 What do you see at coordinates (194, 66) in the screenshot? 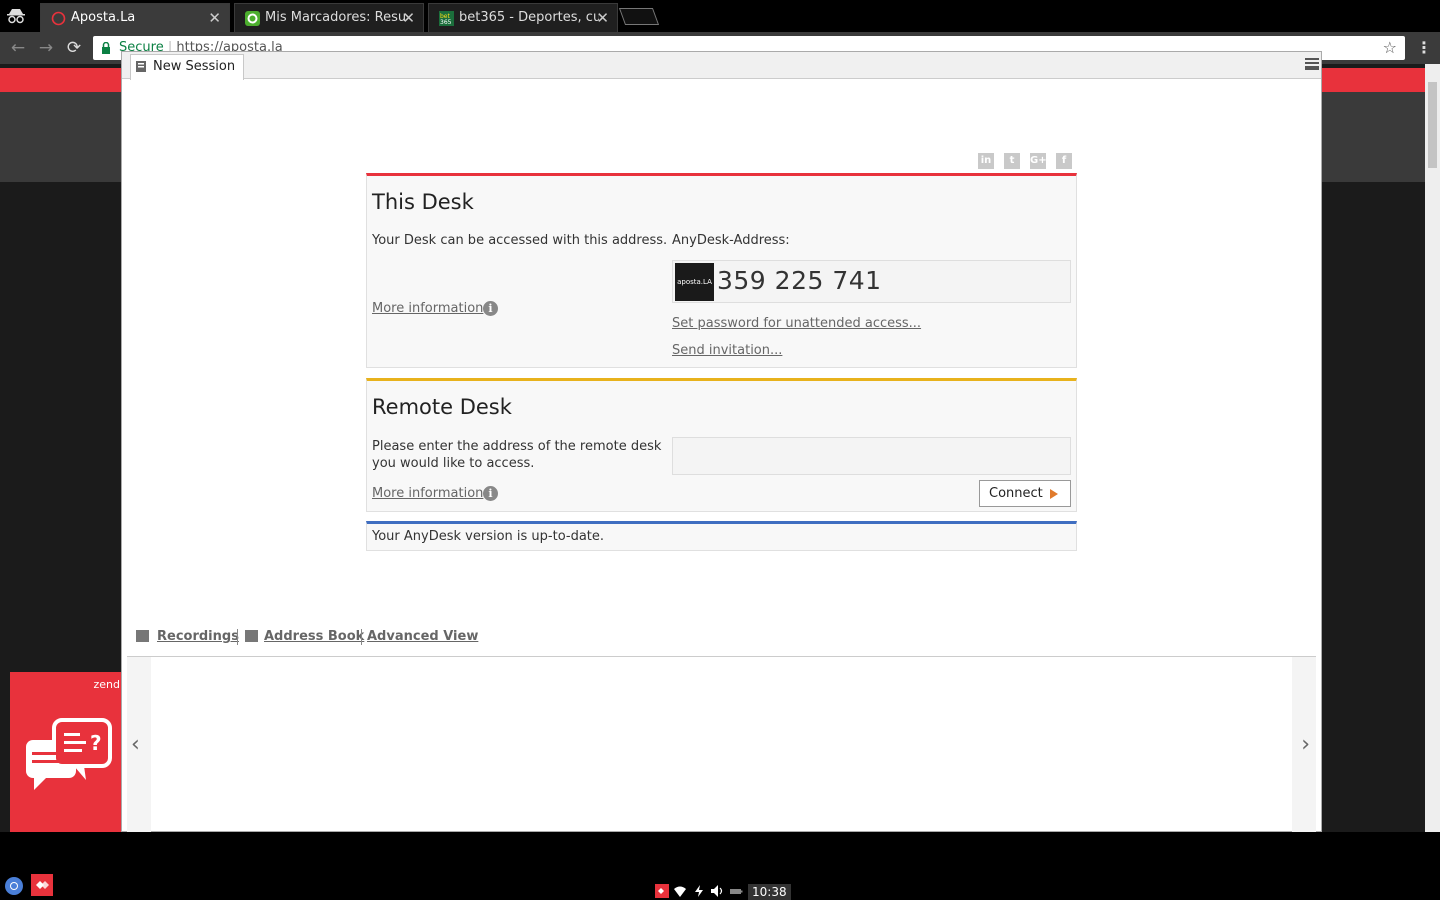
I see `session-tab-label: New Session` at bounding box center [194, 66].